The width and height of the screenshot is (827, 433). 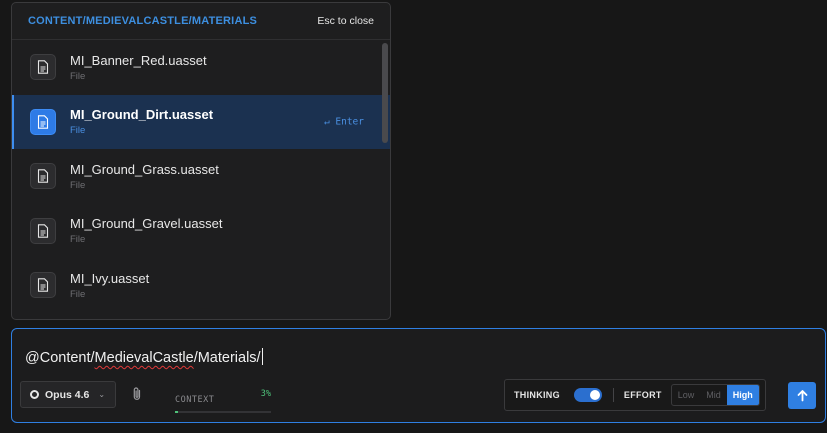 I want to click on file-list-item: MI_Banner_Red.uasset File, so click(x=201, y=67).